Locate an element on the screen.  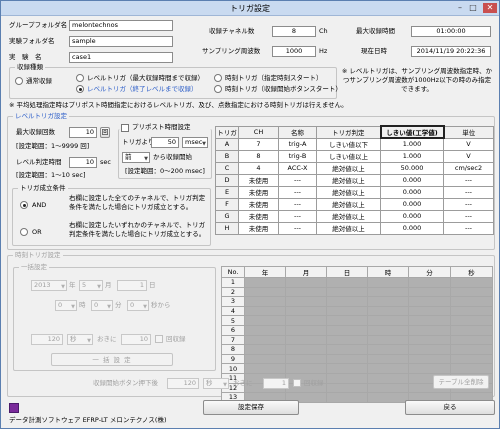
max-count-field: 10 is located at coordinates (83, 132).